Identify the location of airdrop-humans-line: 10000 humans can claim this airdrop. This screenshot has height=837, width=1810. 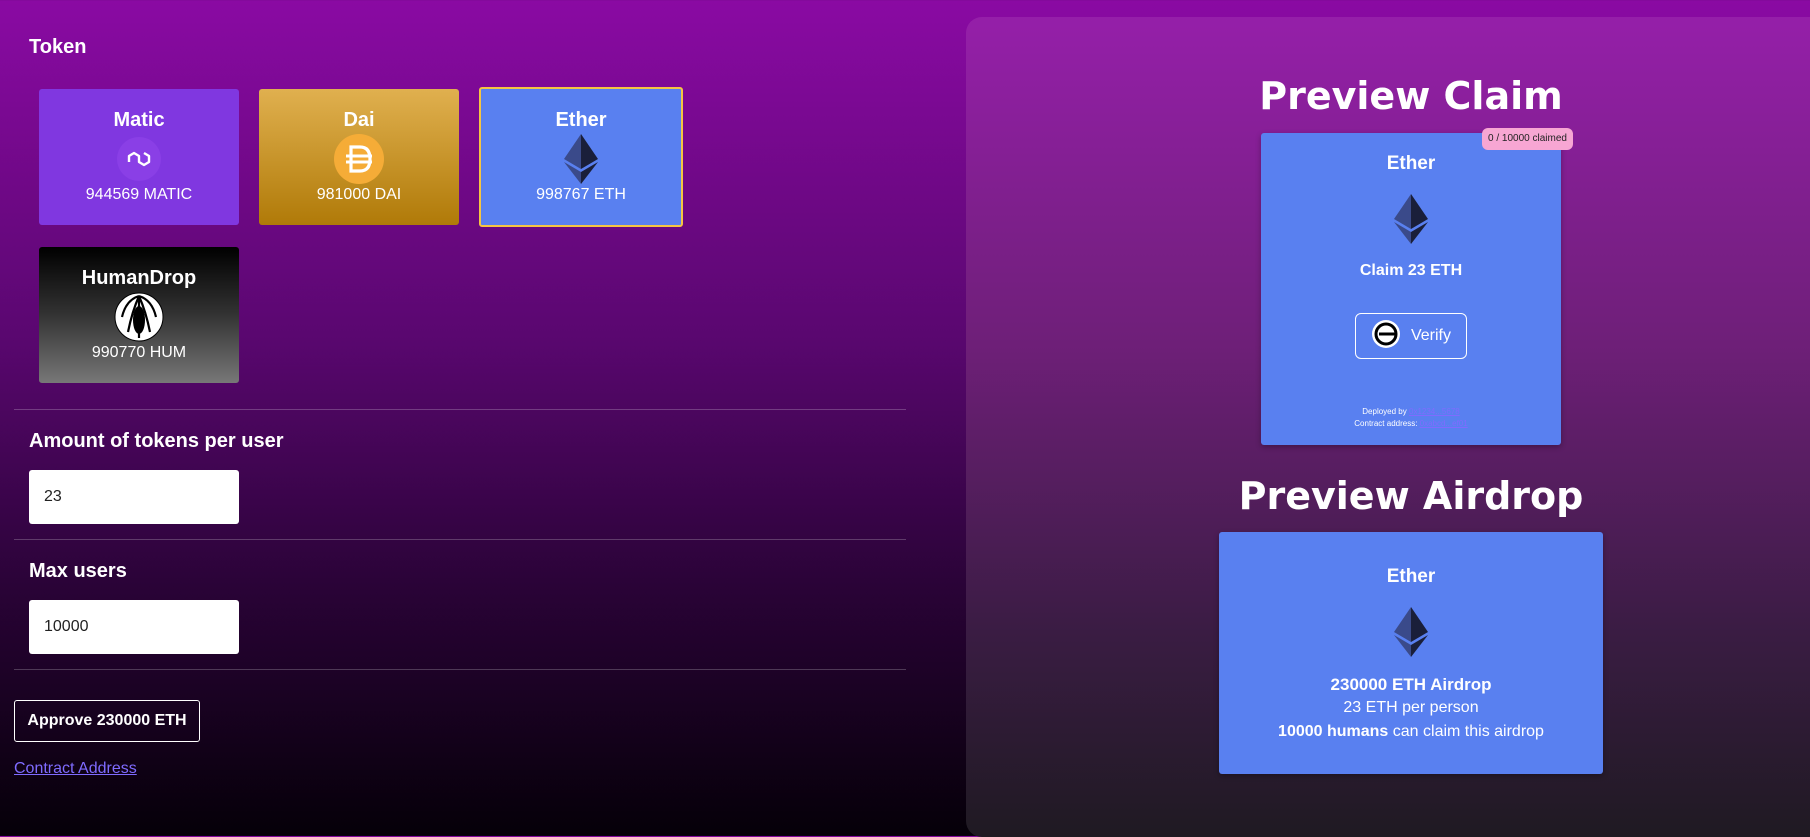
(1411, 732).